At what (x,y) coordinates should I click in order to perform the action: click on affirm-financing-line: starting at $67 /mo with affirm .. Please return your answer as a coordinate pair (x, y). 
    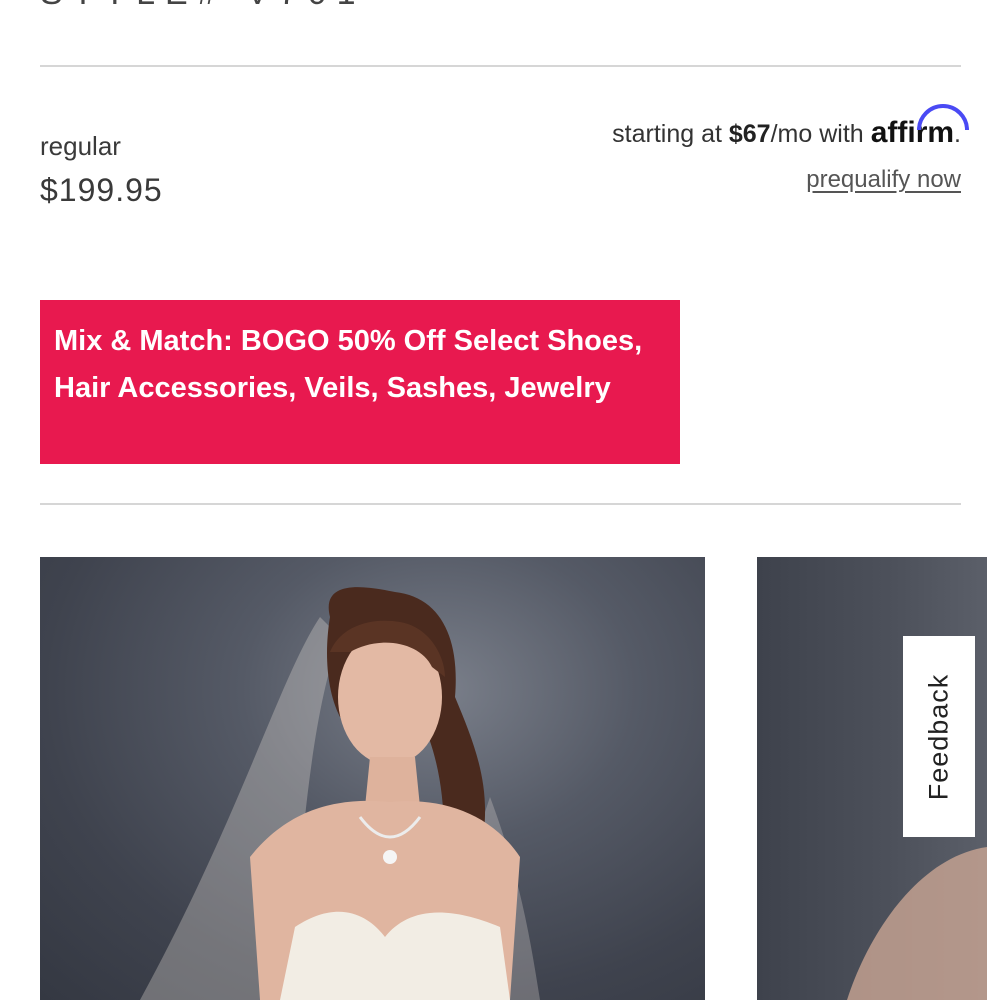
    Looking at the image, I should click on (790, 127).